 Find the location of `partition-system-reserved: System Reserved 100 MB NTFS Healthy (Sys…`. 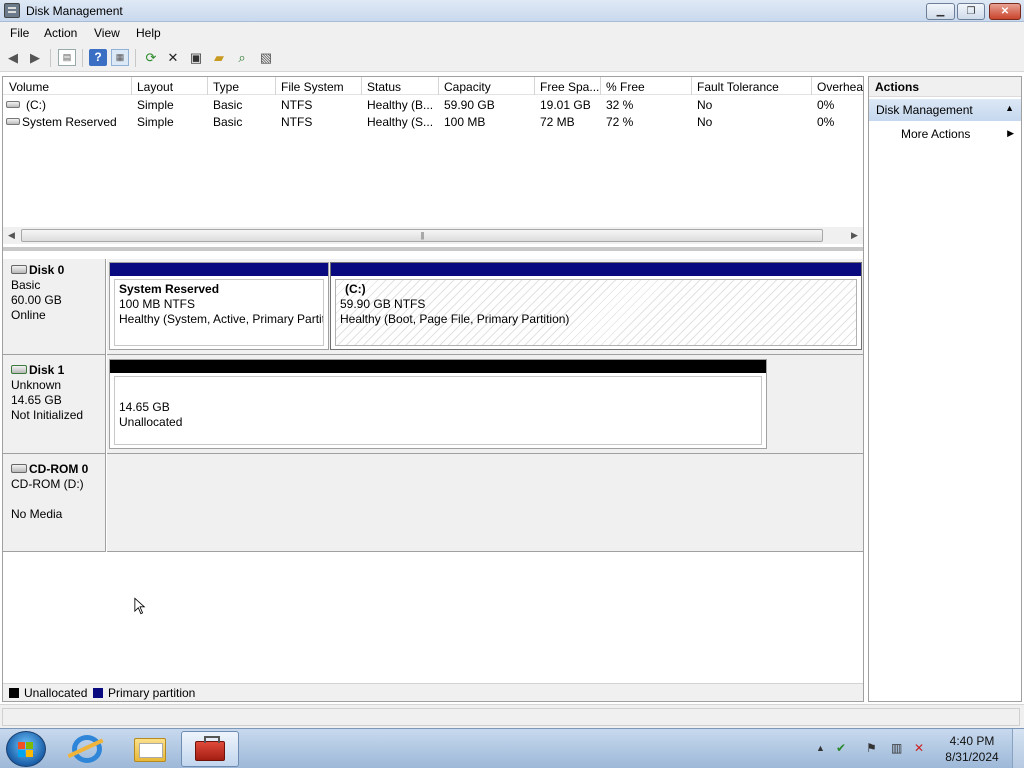

partition-system-reserved: System Reserved 100 MB NTFS Healthy (Sys… is located at coordinates (219, 306).